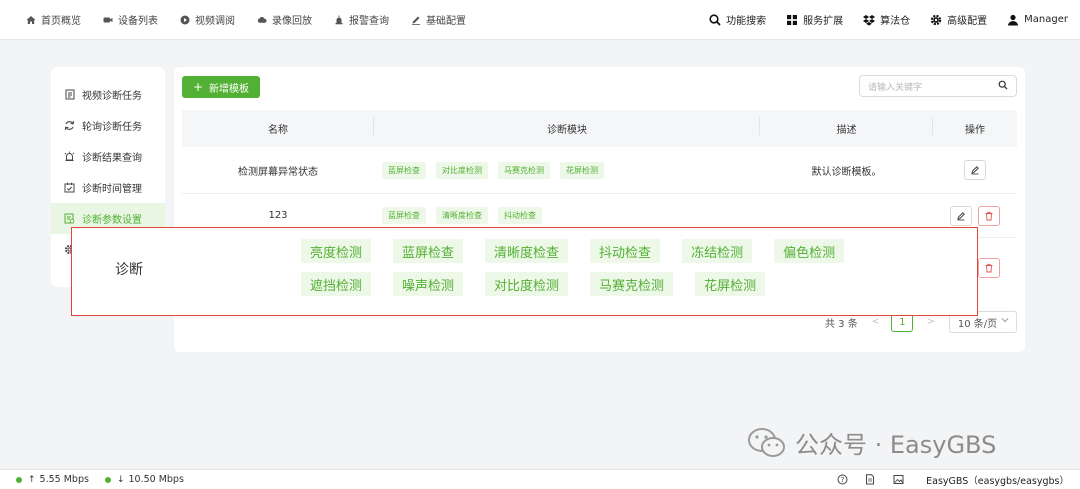  I want to click on nav-alarm: 报警查询, so click(361, 19).